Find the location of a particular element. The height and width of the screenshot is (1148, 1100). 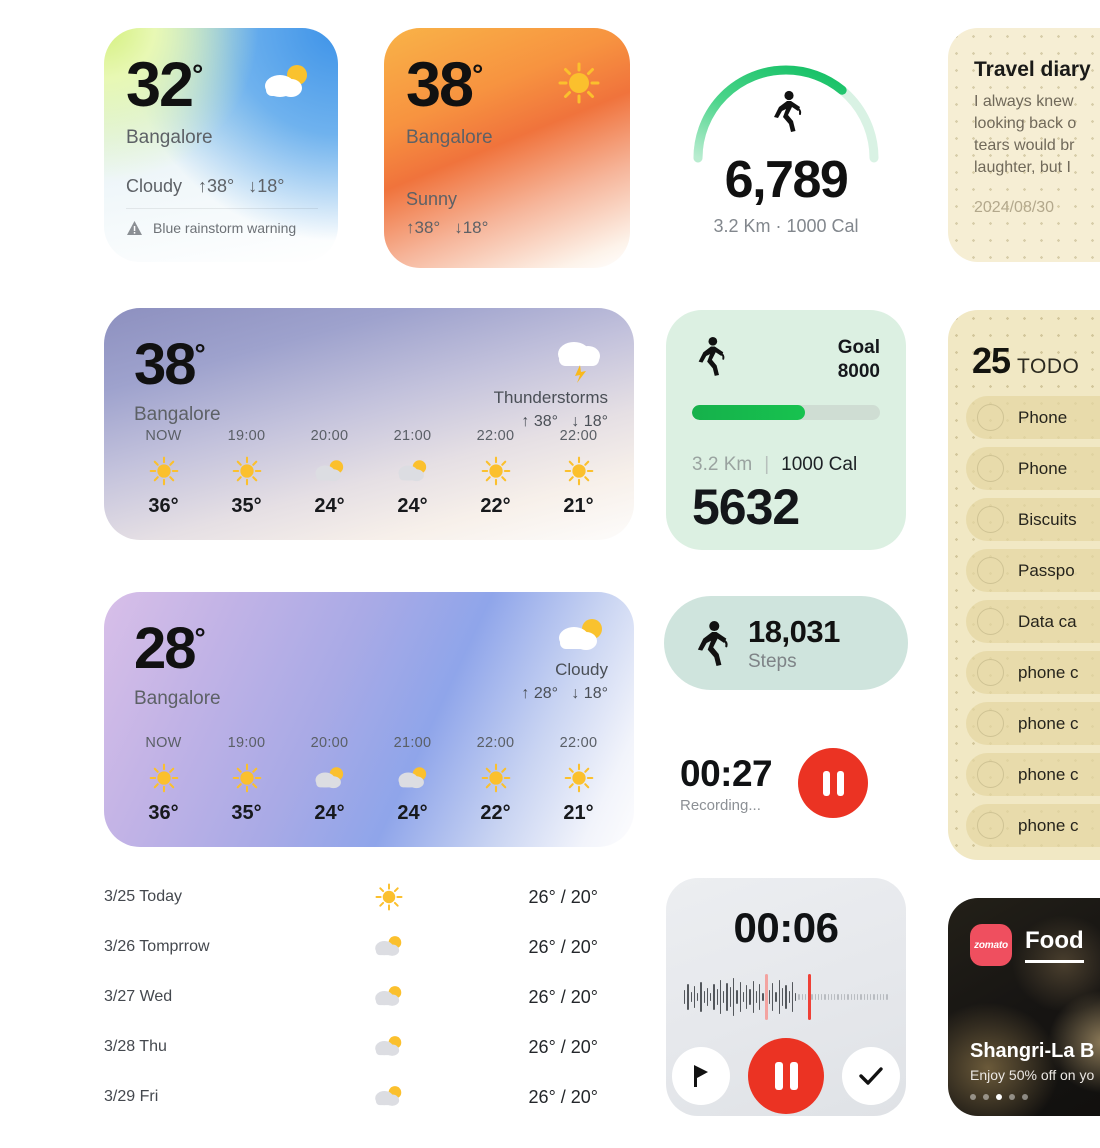

recorder-controls is located at coordinates (786, 1076).